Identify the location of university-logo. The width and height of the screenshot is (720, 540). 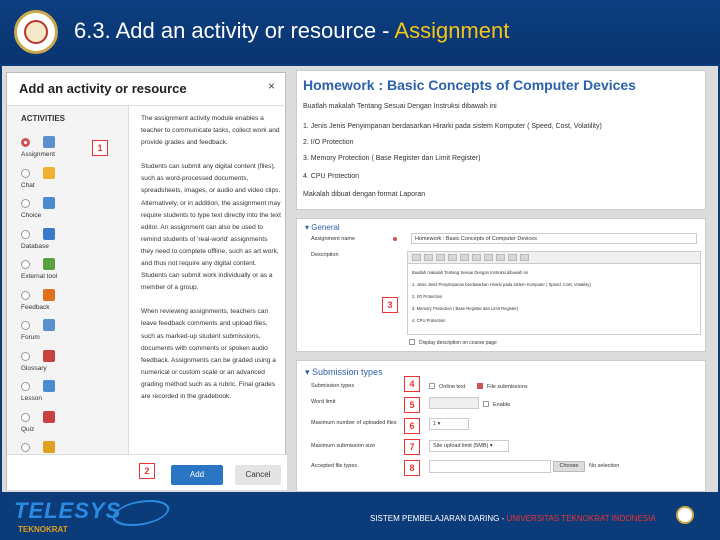
(36, 32).